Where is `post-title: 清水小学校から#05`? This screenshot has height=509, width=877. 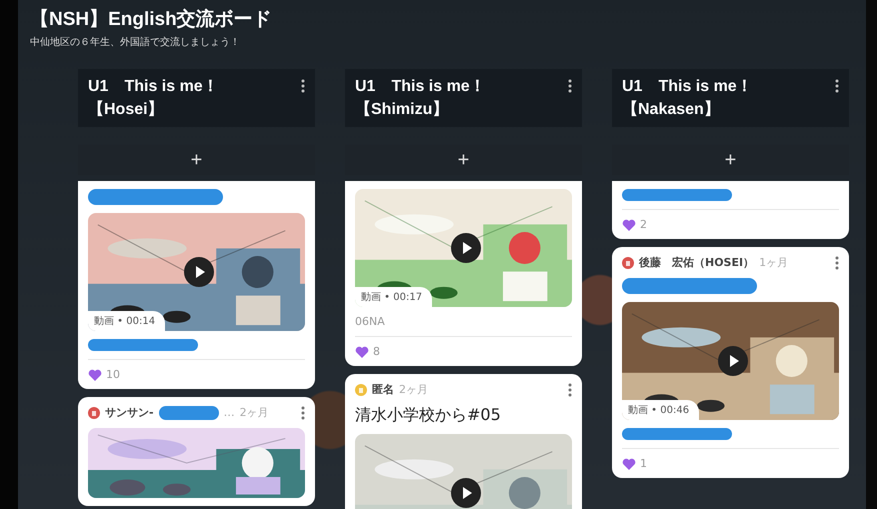
post-title: 清水小学校から#05 is located at coordinates (428, 415).